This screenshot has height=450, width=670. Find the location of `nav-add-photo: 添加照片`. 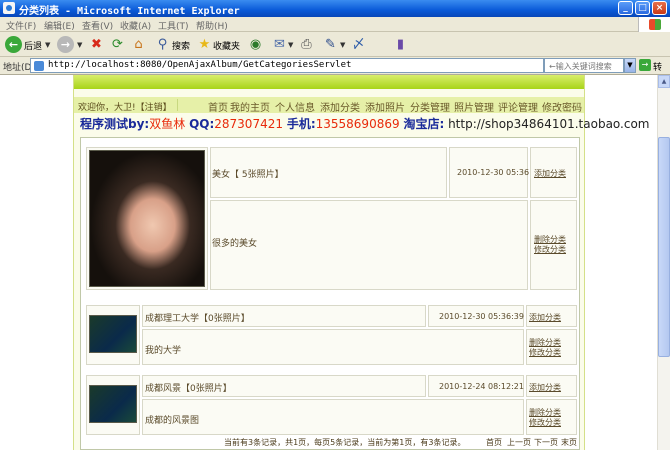

nav-add-photo: 添加照片 is located at coordinates (385, 106).